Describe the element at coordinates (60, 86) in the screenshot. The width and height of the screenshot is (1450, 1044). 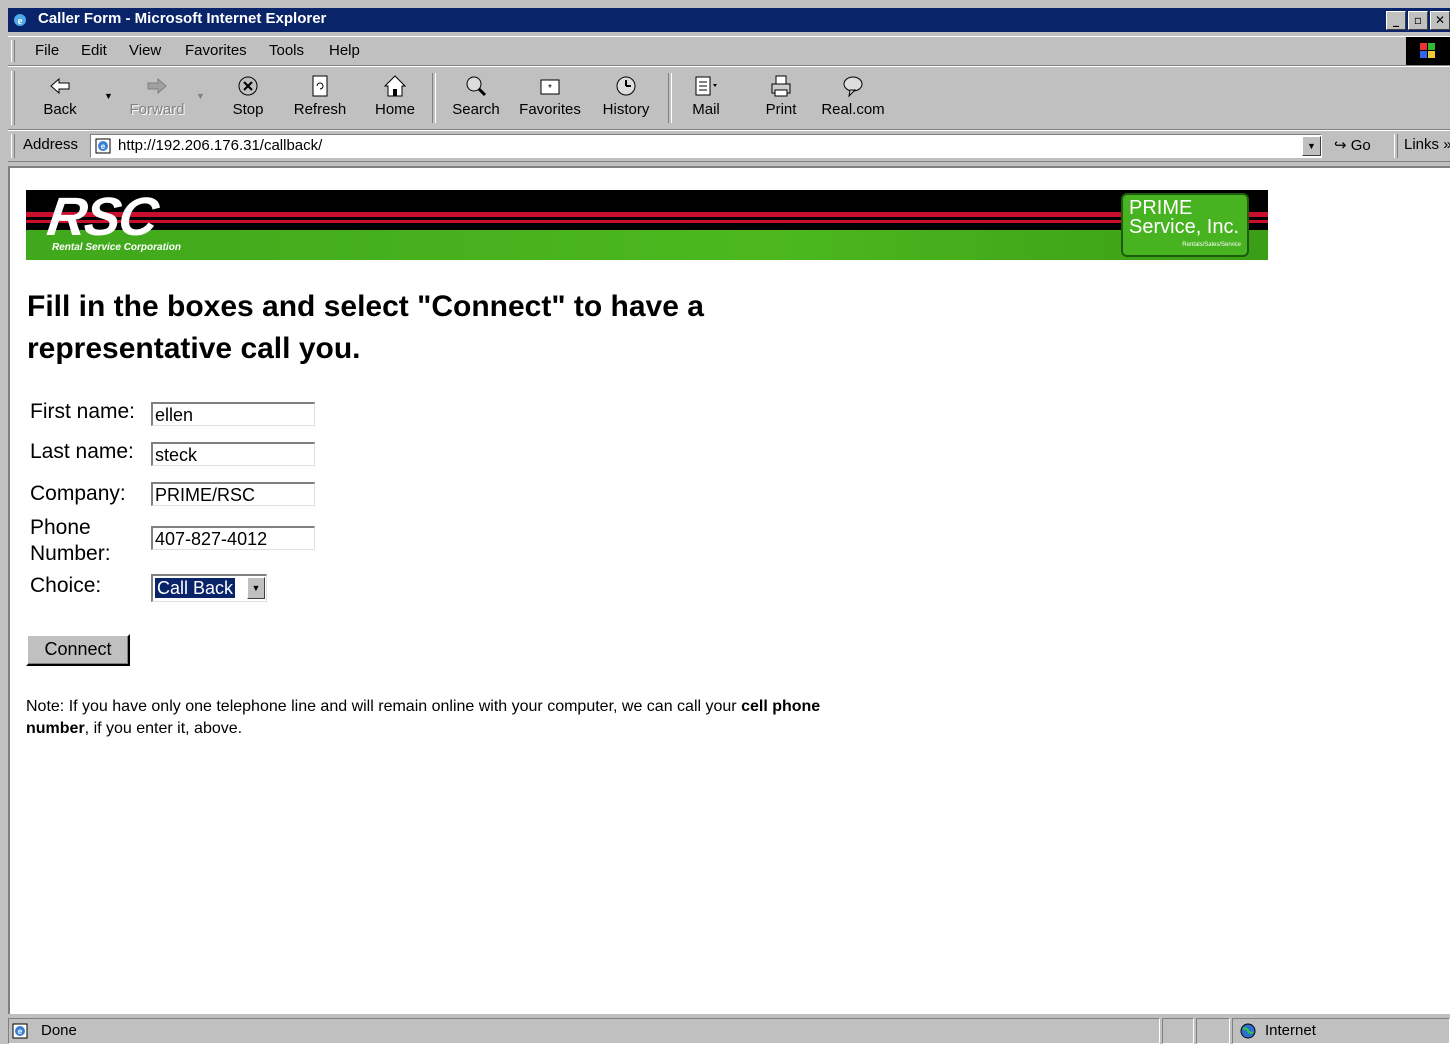
I see `back-arrow-icon` at that location.